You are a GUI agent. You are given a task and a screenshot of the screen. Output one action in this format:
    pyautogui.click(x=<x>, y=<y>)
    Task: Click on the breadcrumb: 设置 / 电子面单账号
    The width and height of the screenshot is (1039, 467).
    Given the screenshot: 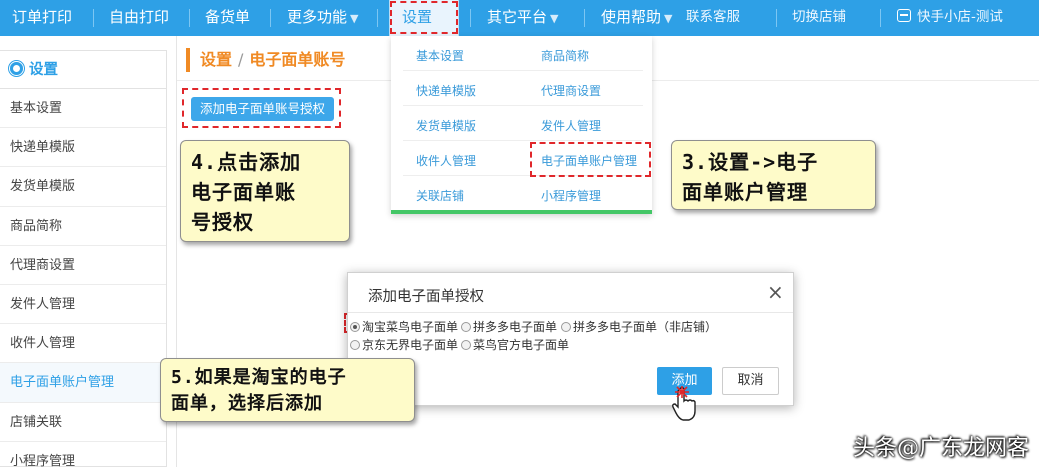 What is the action you would take?
    pyautogui.click(x=265, y=60)
    